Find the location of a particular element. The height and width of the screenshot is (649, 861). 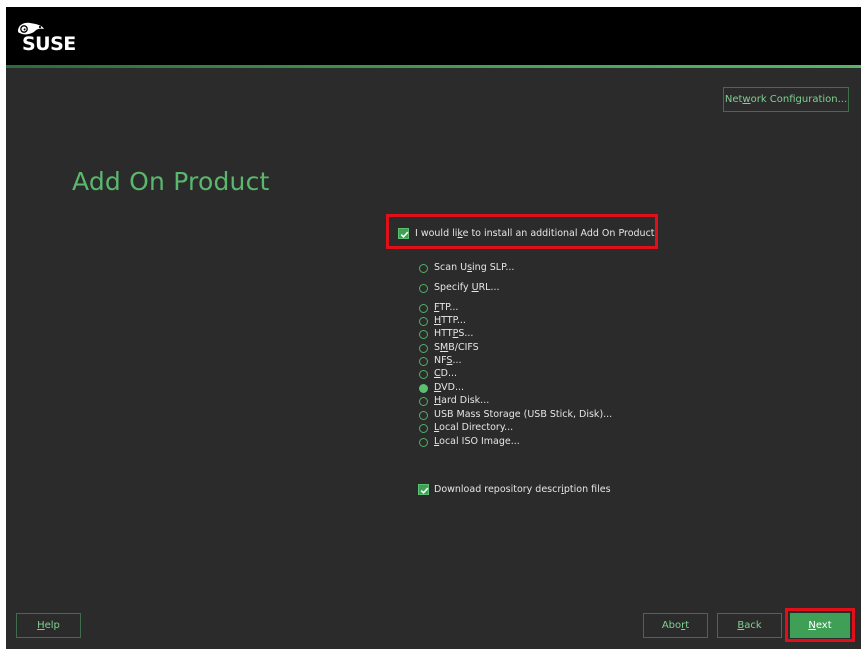

suse-logo: SUSE is located at coordinates (61, 39).